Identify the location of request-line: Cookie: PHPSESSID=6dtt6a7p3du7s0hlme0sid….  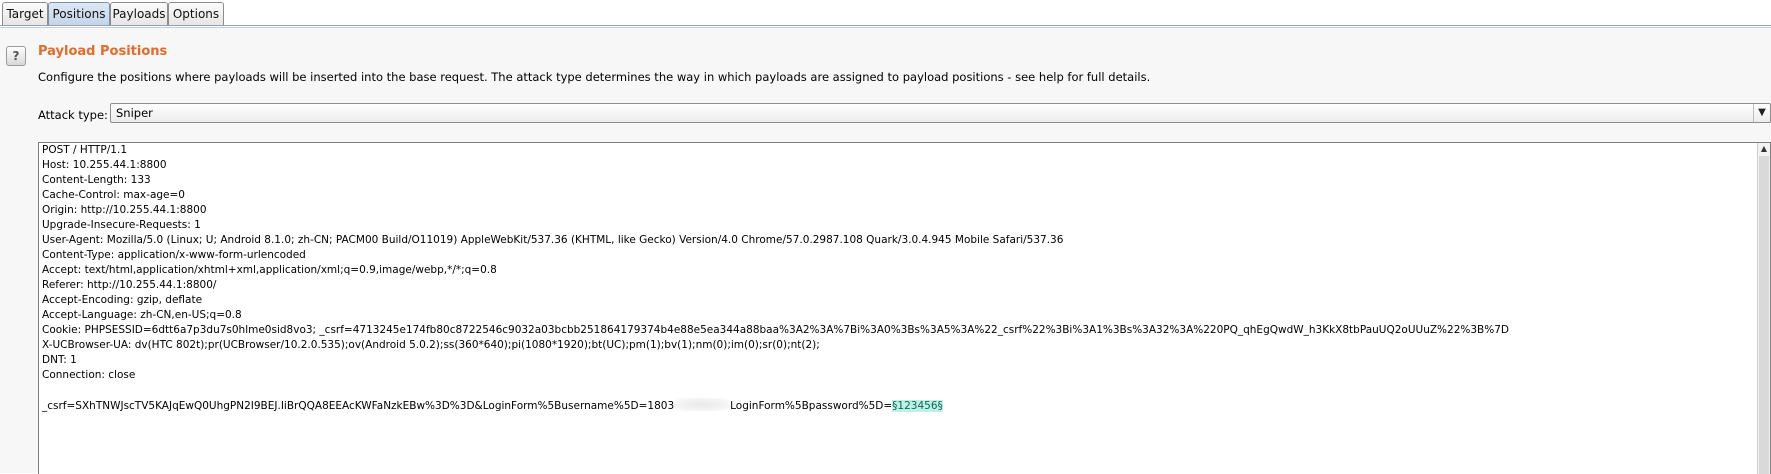
(776, 330).